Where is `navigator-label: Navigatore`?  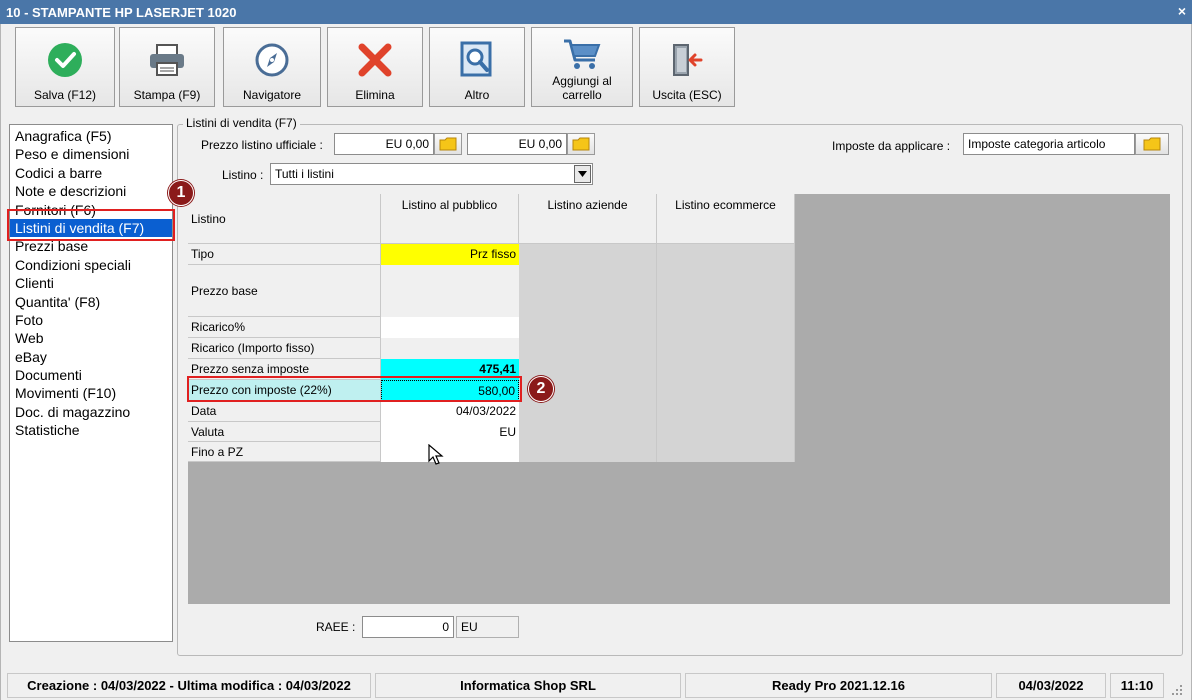 navigator-label: Navigatore is located at coordinates (272, 95).